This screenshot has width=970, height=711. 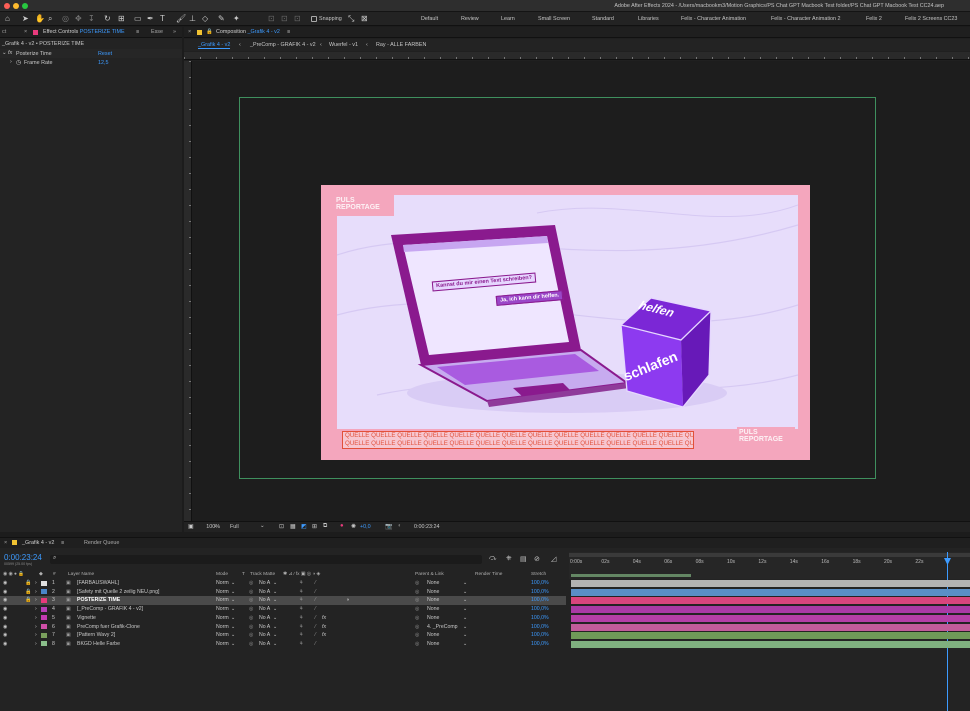 What do you see at coordinates (96, 635) in the screenshot?
I see `layer-name: [Pattern Wavy 2]` at bounding box center [96, 635].